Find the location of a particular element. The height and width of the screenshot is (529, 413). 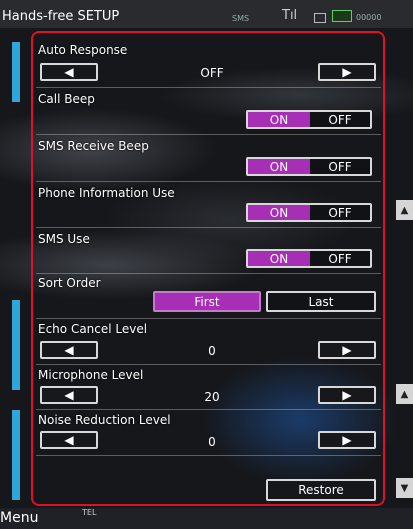

noise-reduction-right-button: ▶ is located at coordinates (347, 440).